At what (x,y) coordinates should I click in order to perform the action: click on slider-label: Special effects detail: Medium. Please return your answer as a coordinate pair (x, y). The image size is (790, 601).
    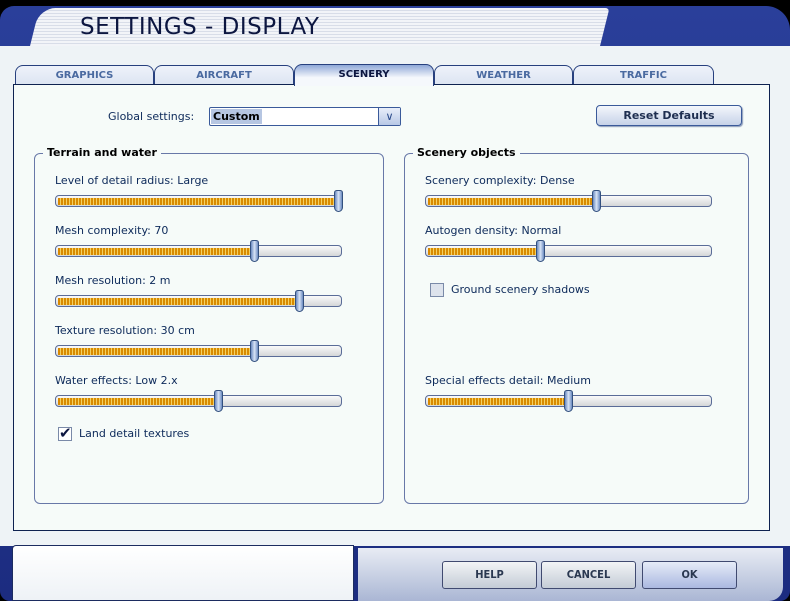
    Looking at the image, I should click on (508, 380).